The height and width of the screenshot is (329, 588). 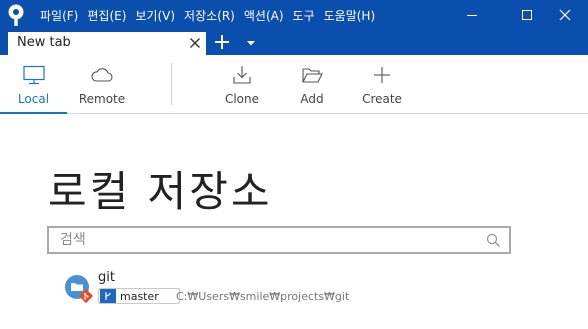 I want to click on menu-repository: 저장소(R), so click(x=209, y=15).